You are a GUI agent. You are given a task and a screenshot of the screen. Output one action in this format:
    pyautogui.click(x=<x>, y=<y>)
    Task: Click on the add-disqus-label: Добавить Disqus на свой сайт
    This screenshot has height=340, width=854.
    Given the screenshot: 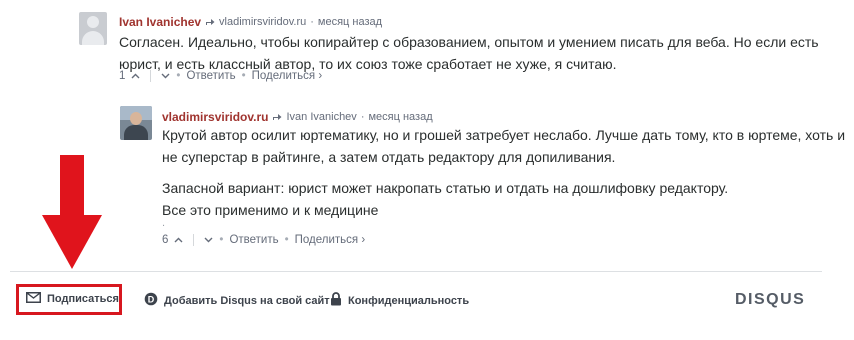 What is the action you would take?
    pyautogui.click(x=247, y=300)
    